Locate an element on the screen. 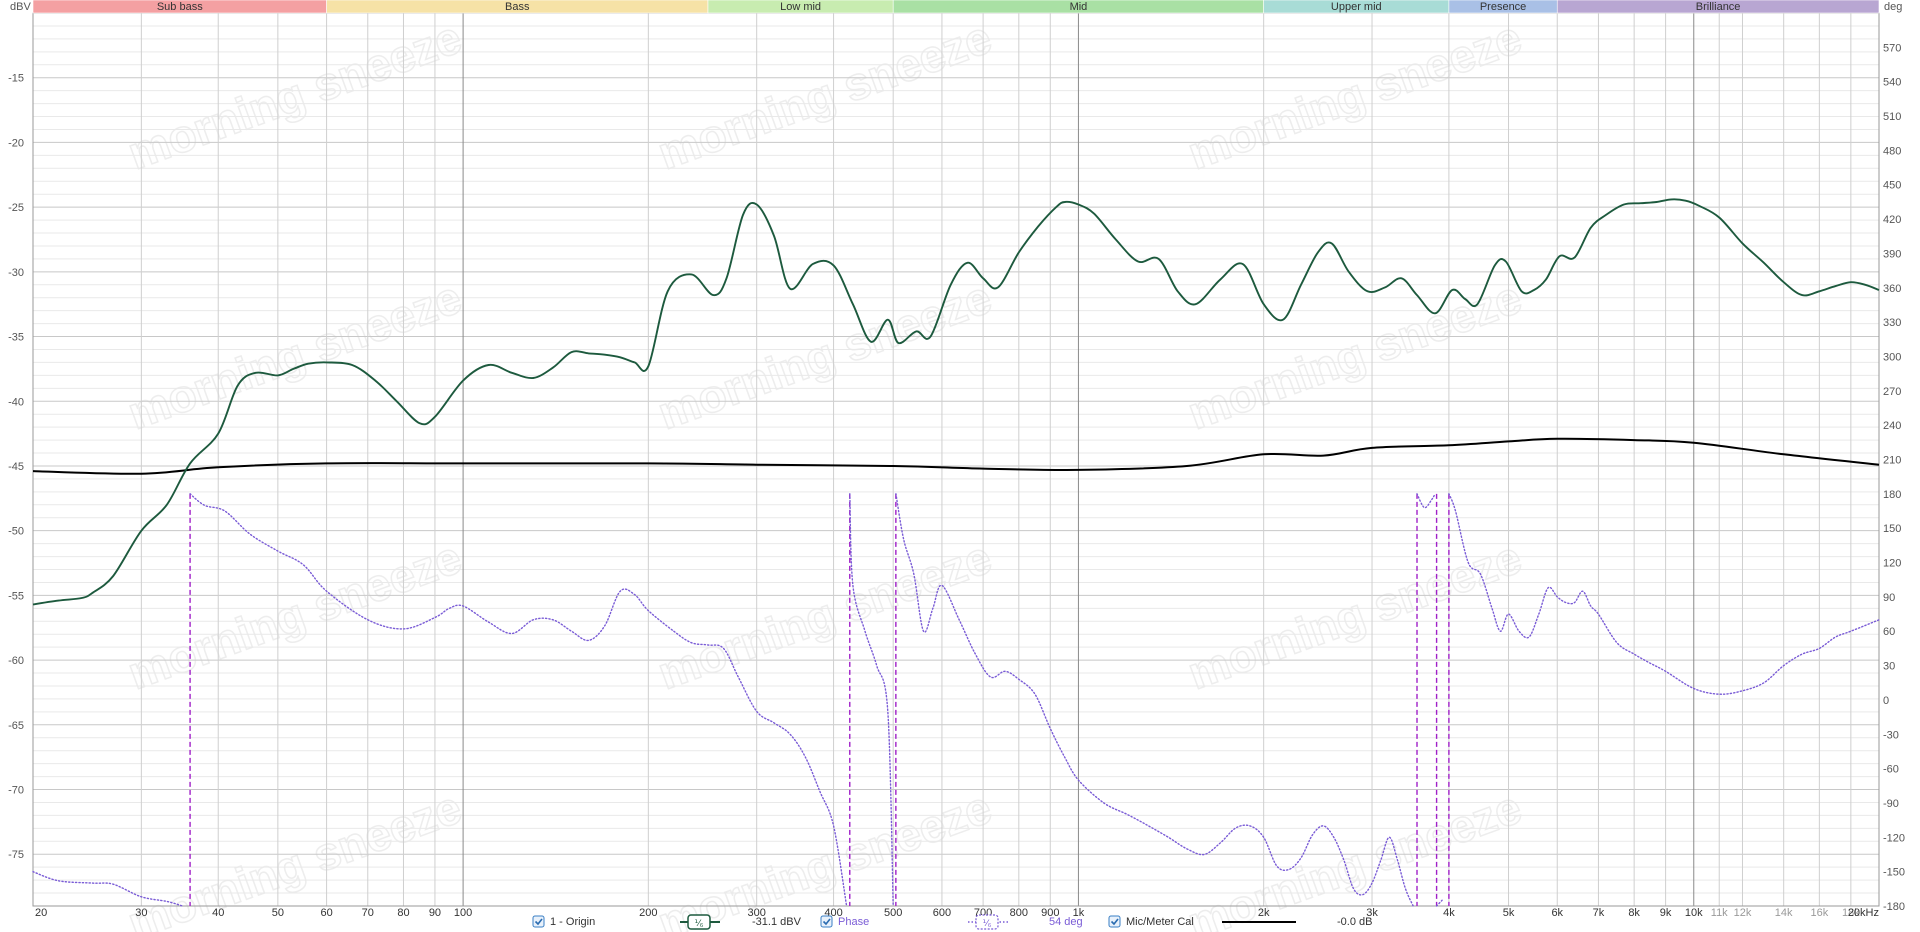 This screenshot has height=932, width=1920. x-tick: 16k is located at coordinates (1819, 913).